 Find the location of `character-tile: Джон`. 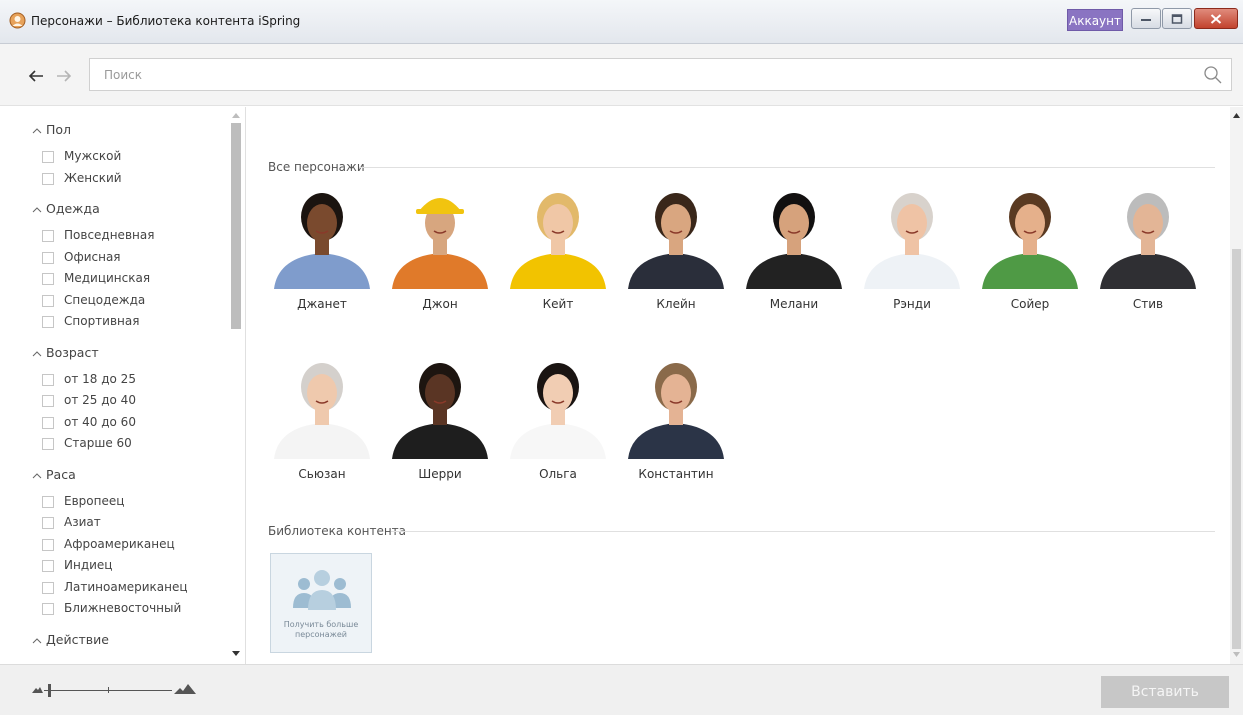

character-tile: Джон is located at coordinates (440, 252).